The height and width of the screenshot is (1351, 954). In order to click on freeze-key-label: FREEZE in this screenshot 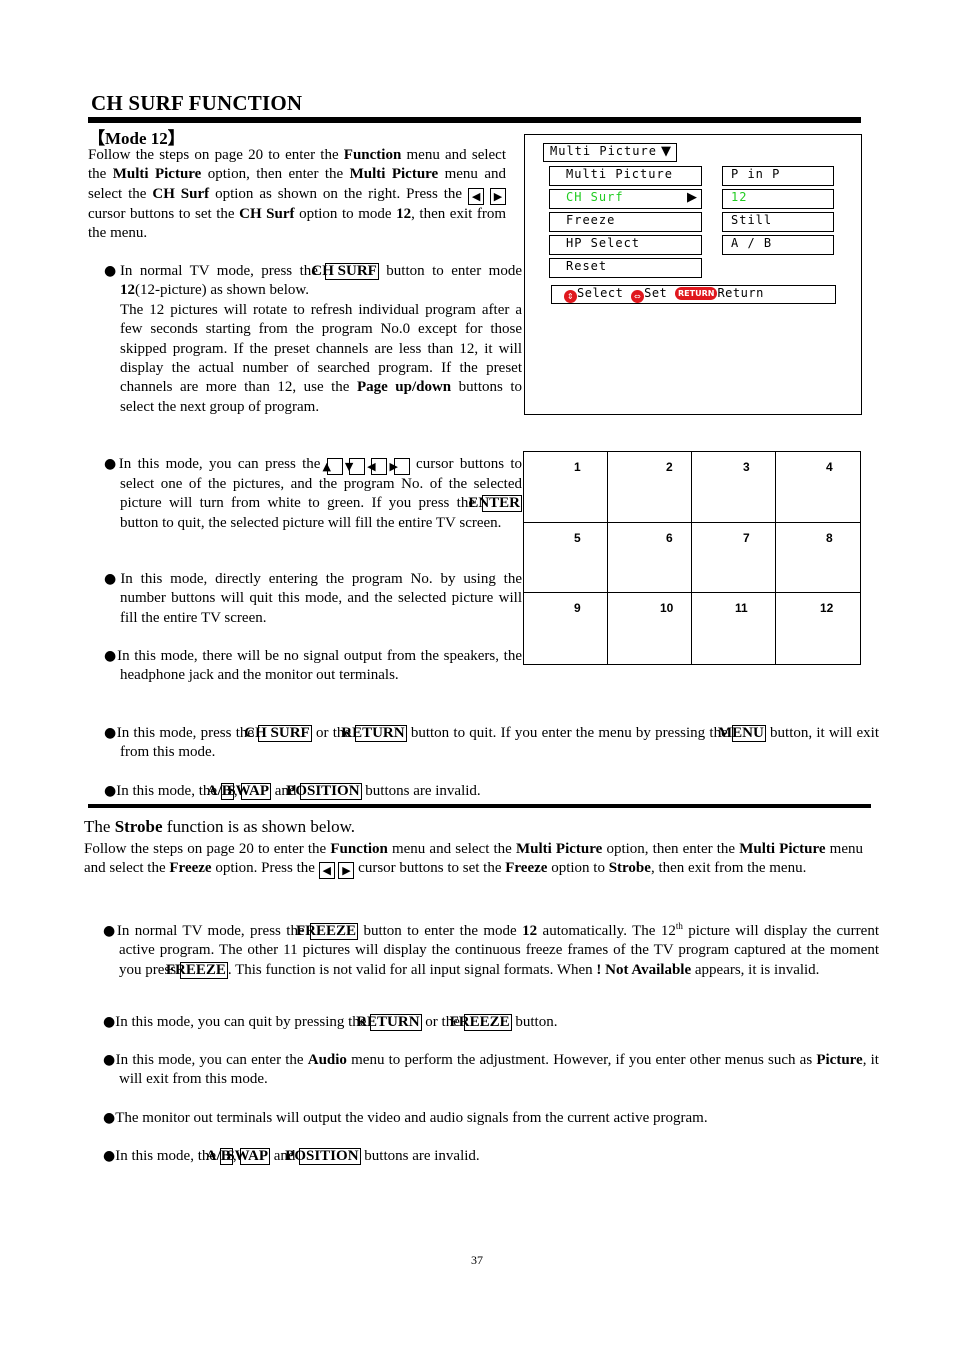, I will do `click(327, 931)`.